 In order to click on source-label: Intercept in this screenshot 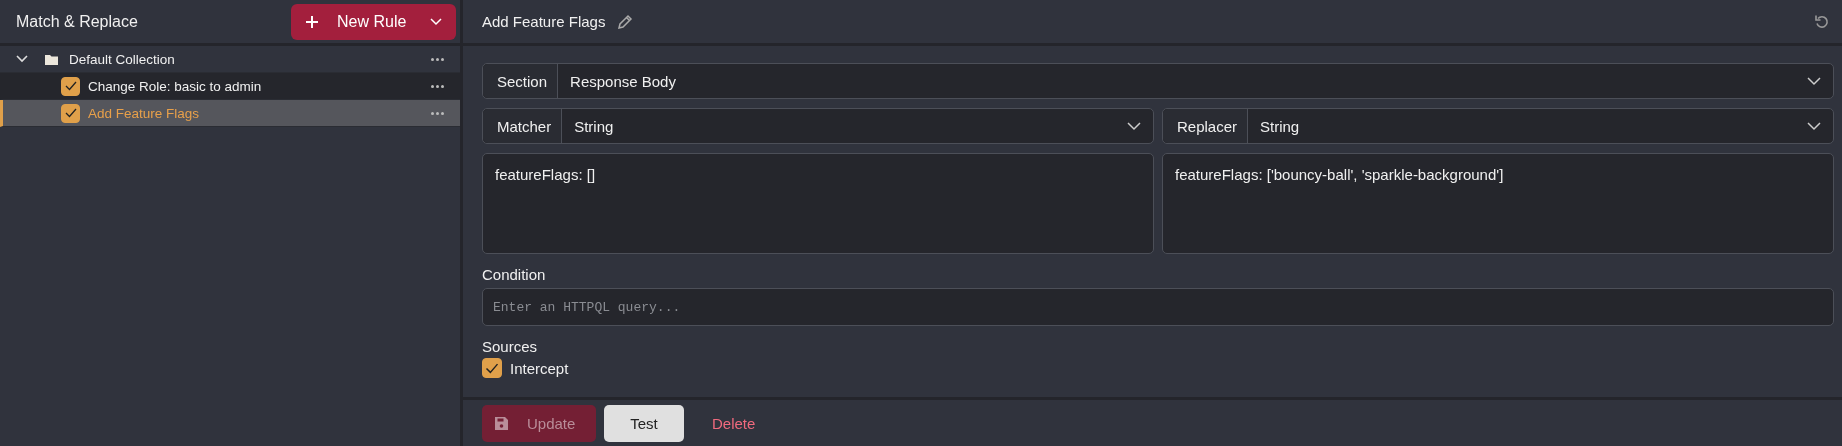, I will do `click(539, 368)`.